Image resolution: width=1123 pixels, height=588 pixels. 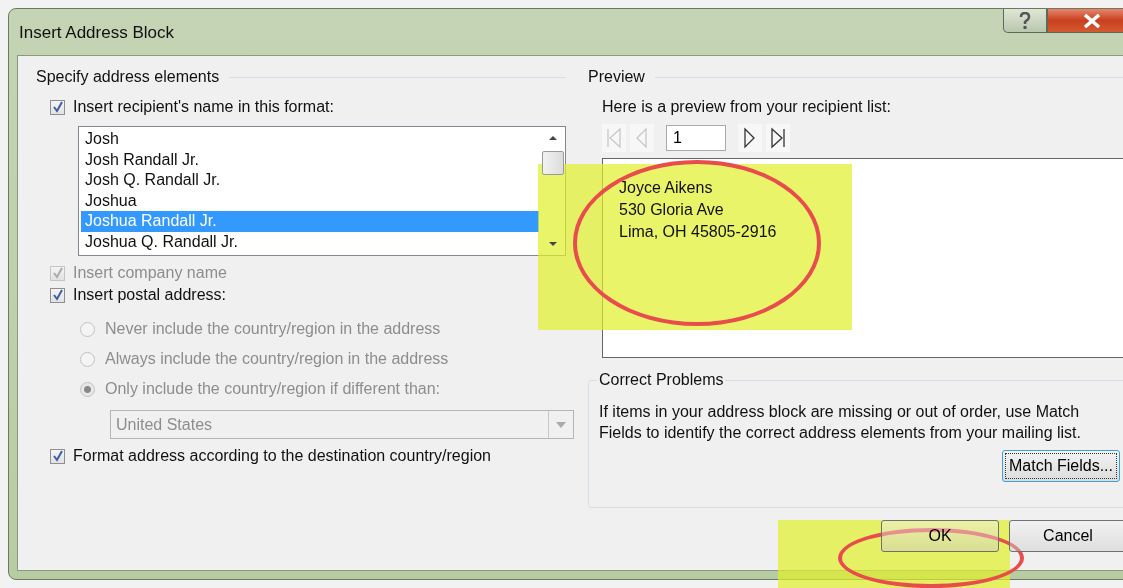 I want to click on list-item: Josh Q. Randall Jr., so click(x=310, y=180).